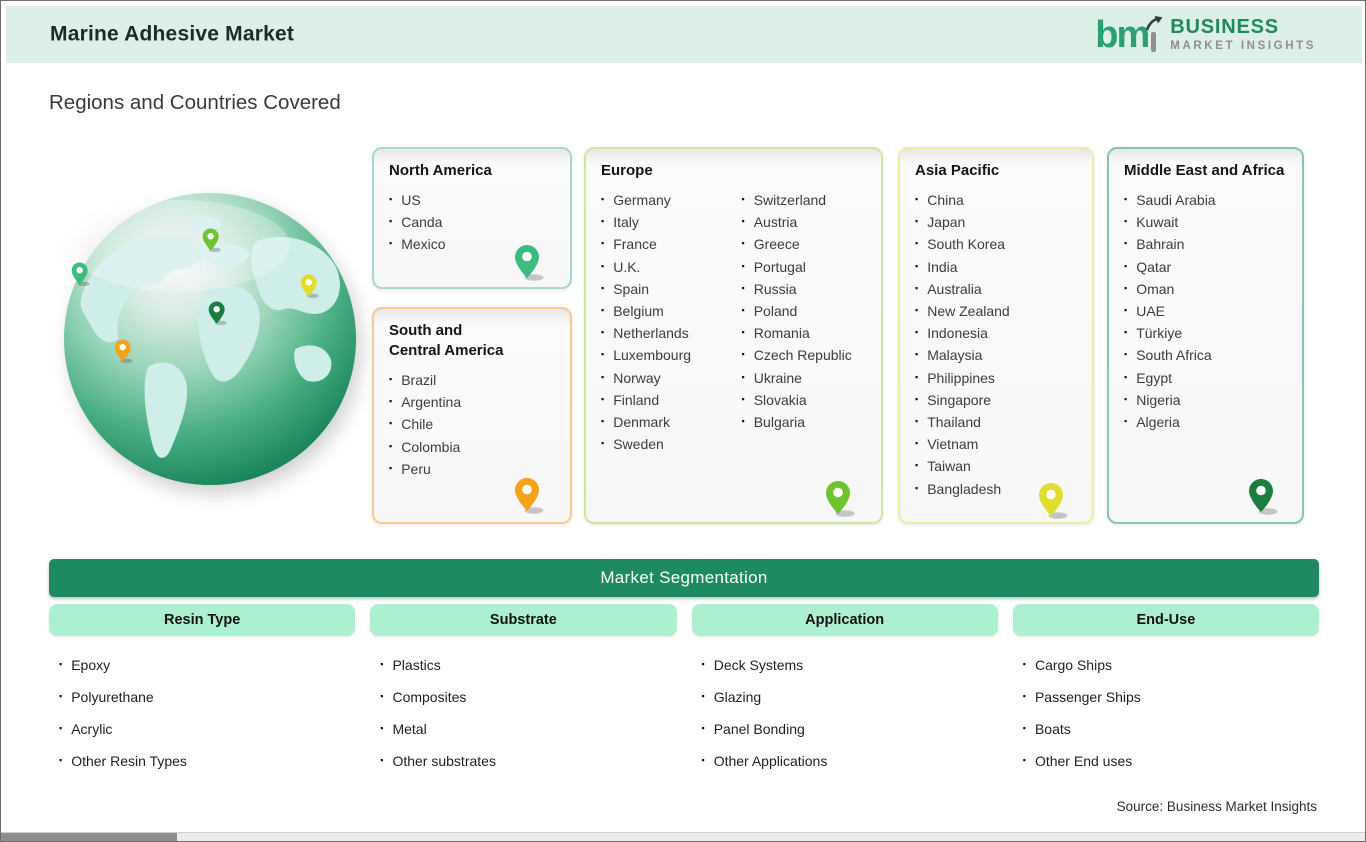 This screenshot has height=842, width=1366. What do you see at coordinates (996, 378) in the screenshot?
I see `country-item: ▪ Philippines` at bounding box center [996, 378].